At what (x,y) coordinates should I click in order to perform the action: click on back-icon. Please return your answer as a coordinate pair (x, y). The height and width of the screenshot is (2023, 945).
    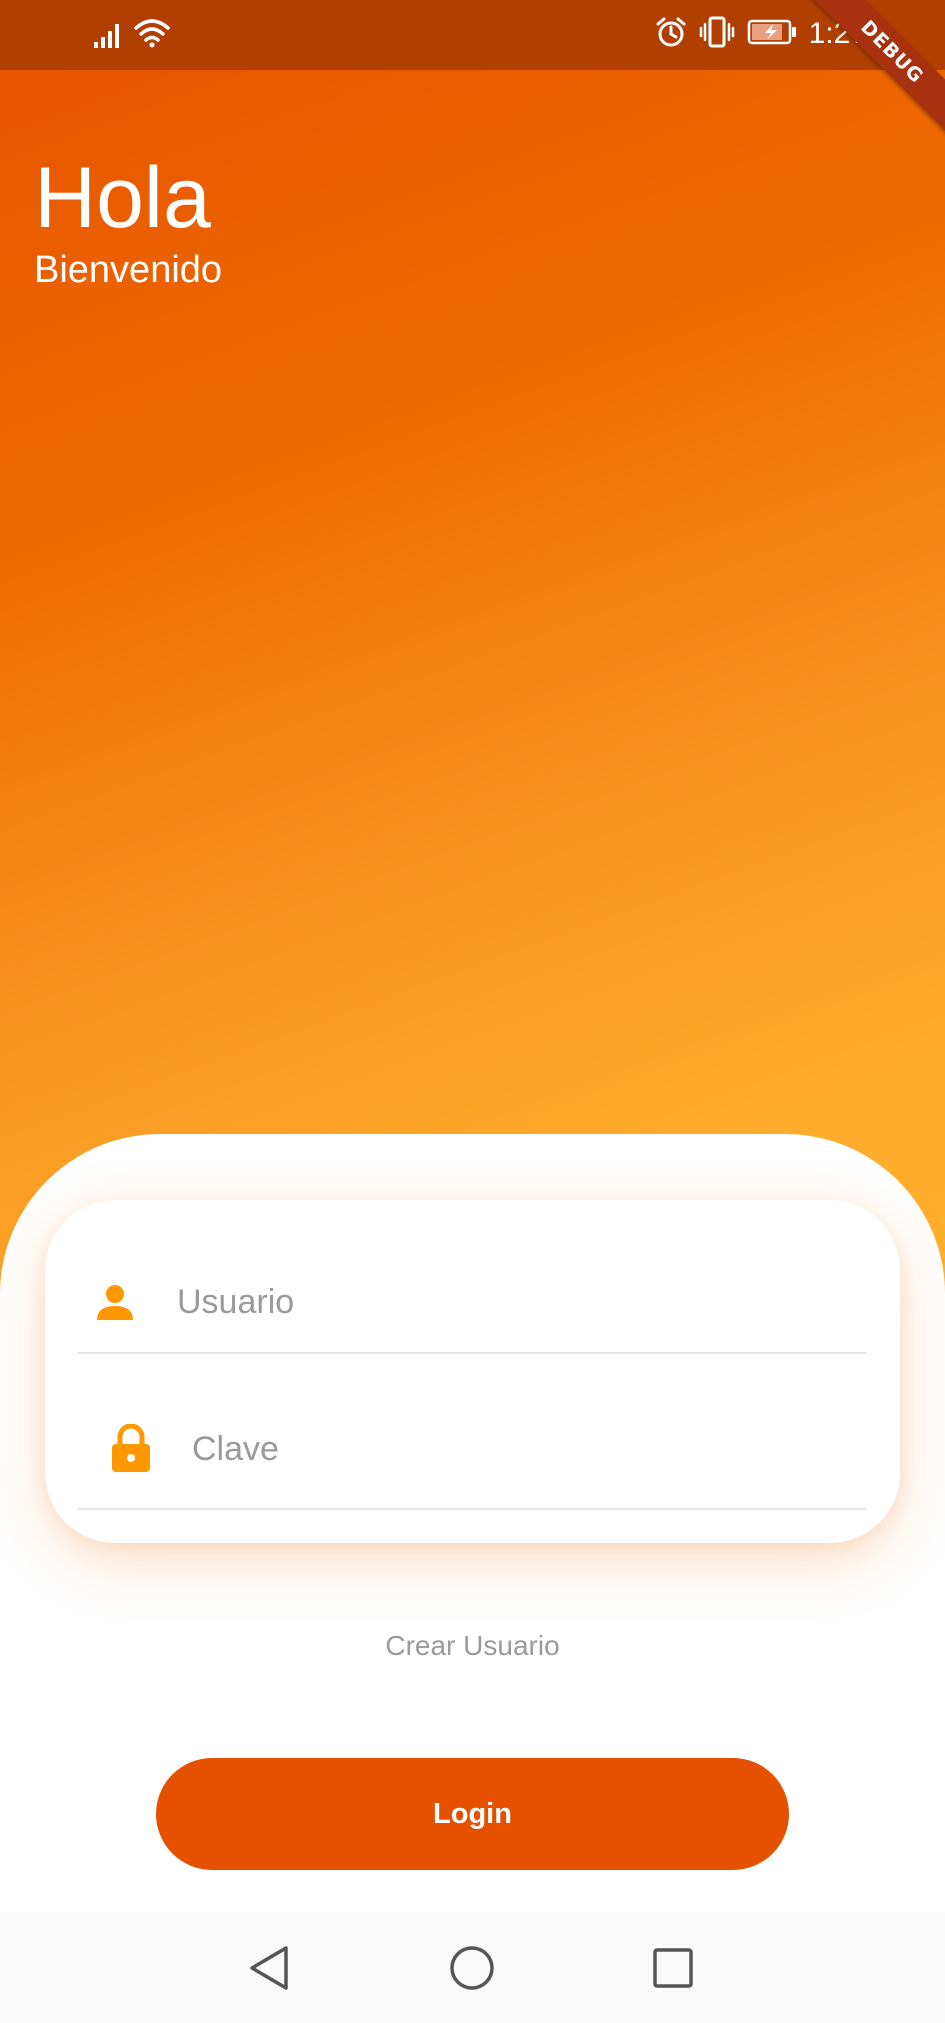
    Looking at the image, I should click on (270, 1968).